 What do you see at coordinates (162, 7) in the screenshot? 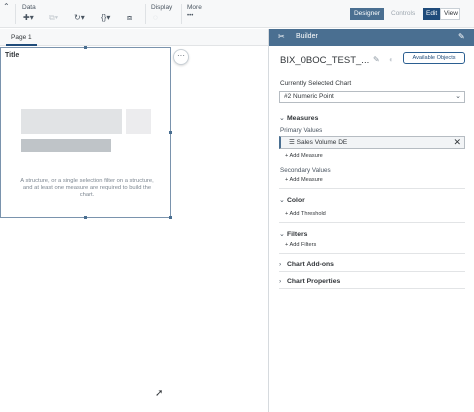
I see `display-group-label: Display` at bounding box center [162, 7].